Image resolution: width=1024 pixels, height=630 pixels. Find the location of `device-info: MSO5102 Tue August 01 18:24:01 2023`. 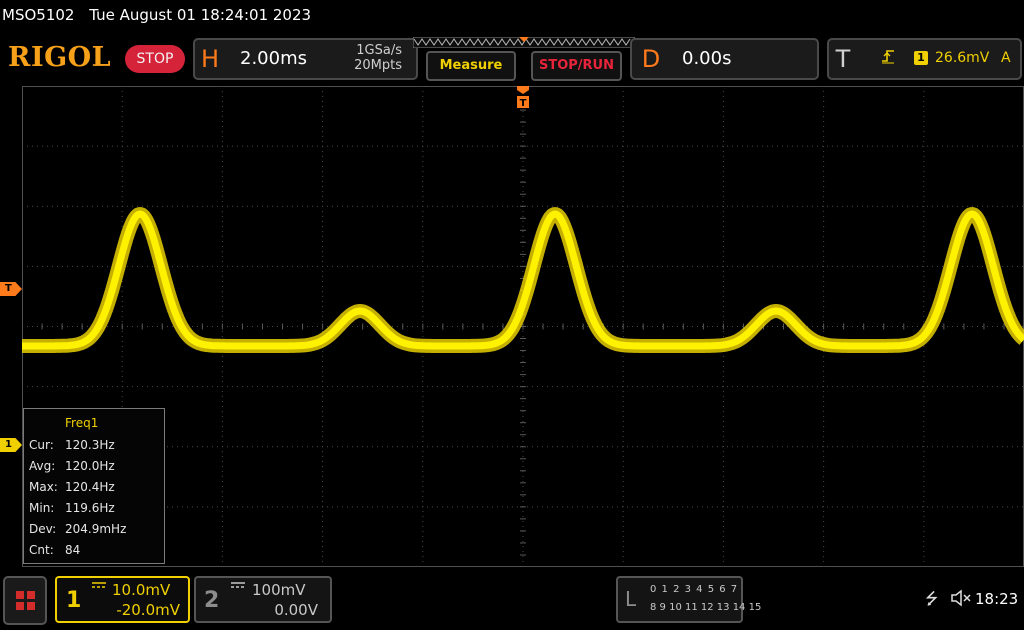

device-info: MSO5102 Tue August 01 18:24:01 2023 is located at coordinates (156, 15).